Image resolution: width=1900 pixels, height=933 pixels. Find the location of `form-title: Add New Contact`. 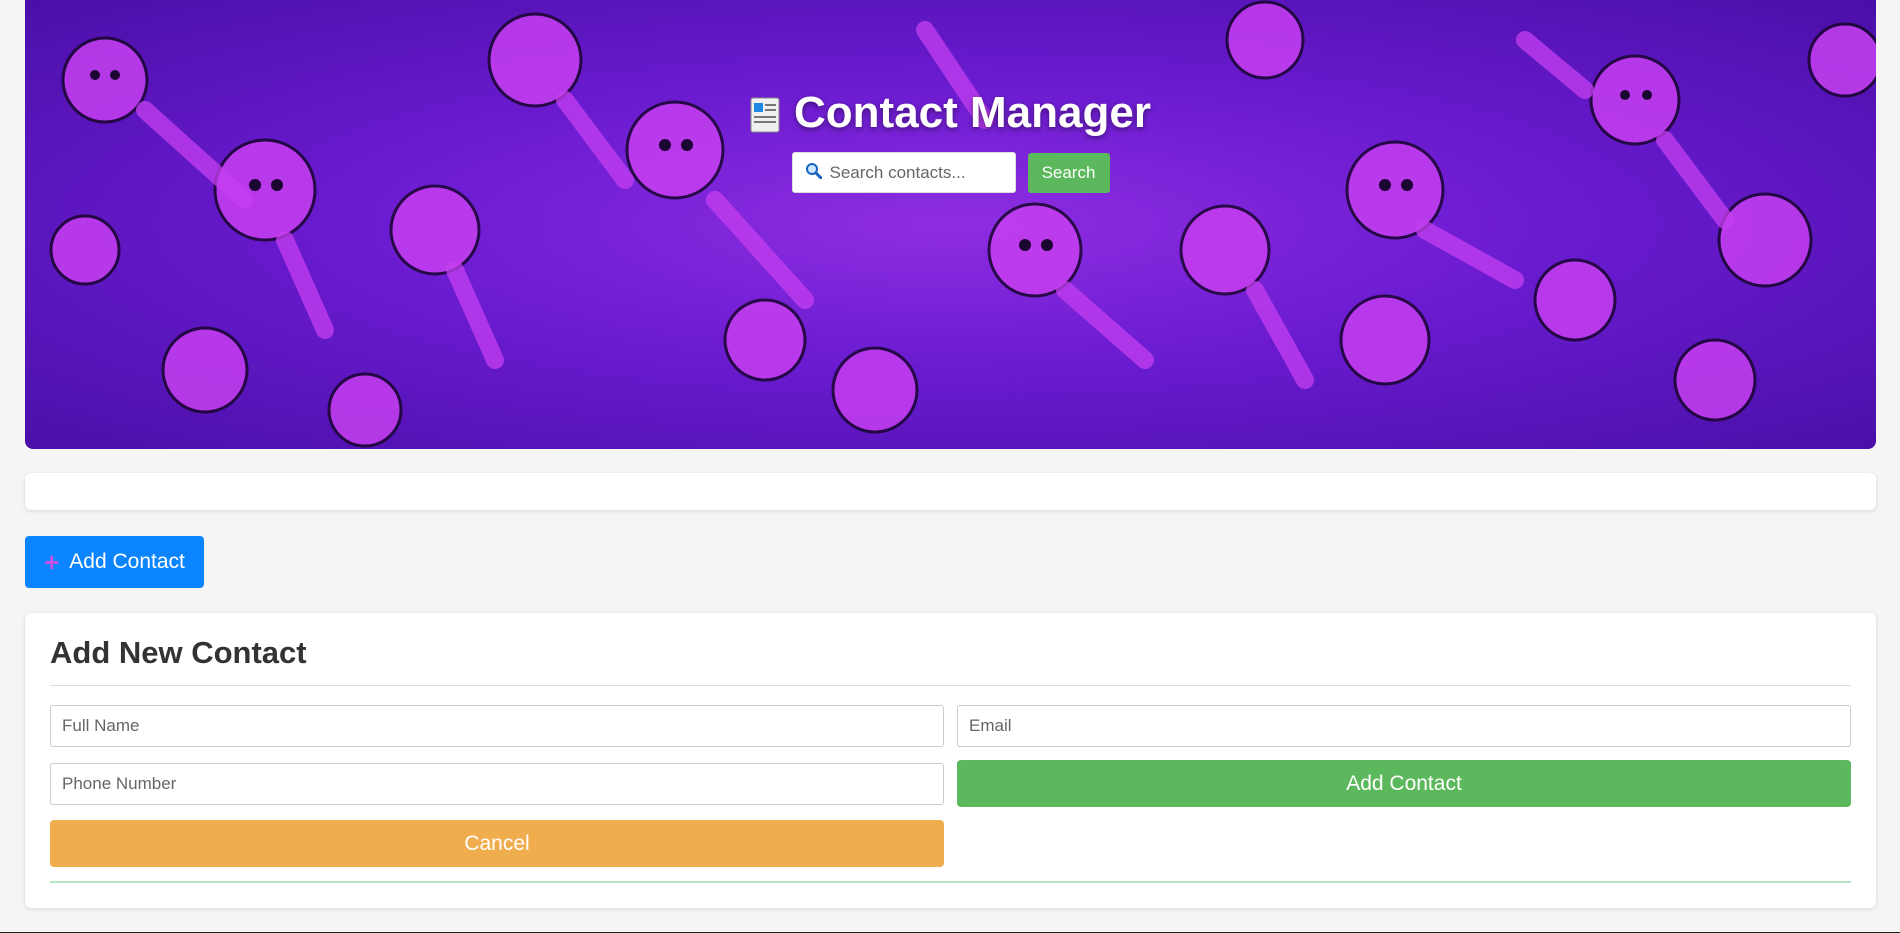

form-title: Add New Contact is located at coordinates (178, 652).